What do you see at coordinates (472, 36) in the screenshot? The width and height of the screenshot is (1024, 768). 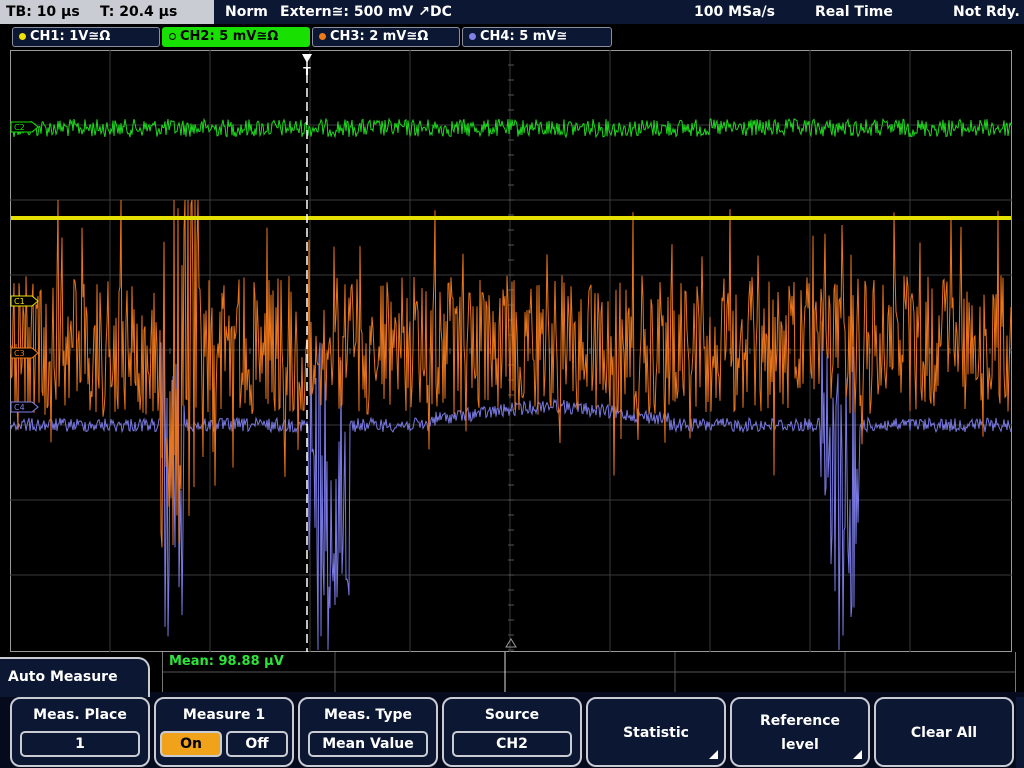 I see `ch4-color-icon` at bounding box center [472, 36].